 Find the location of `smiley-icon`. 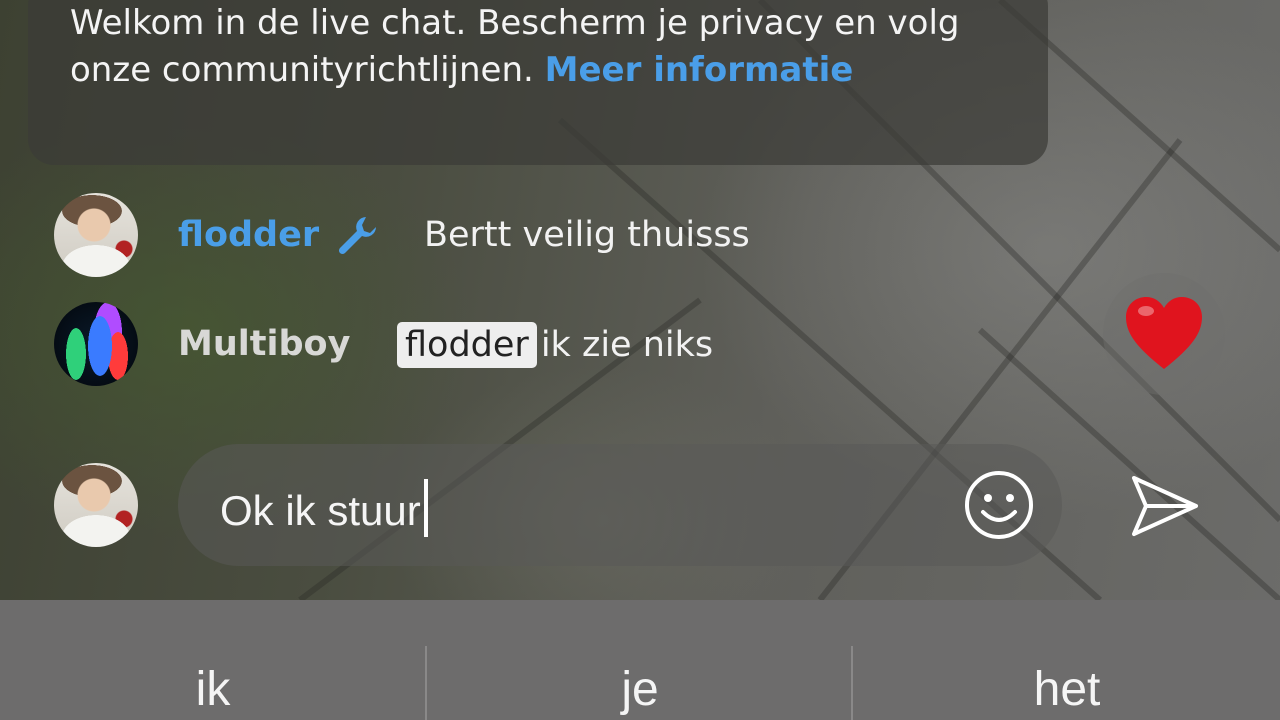

smiley-icon is located at coordinates (999, 505).